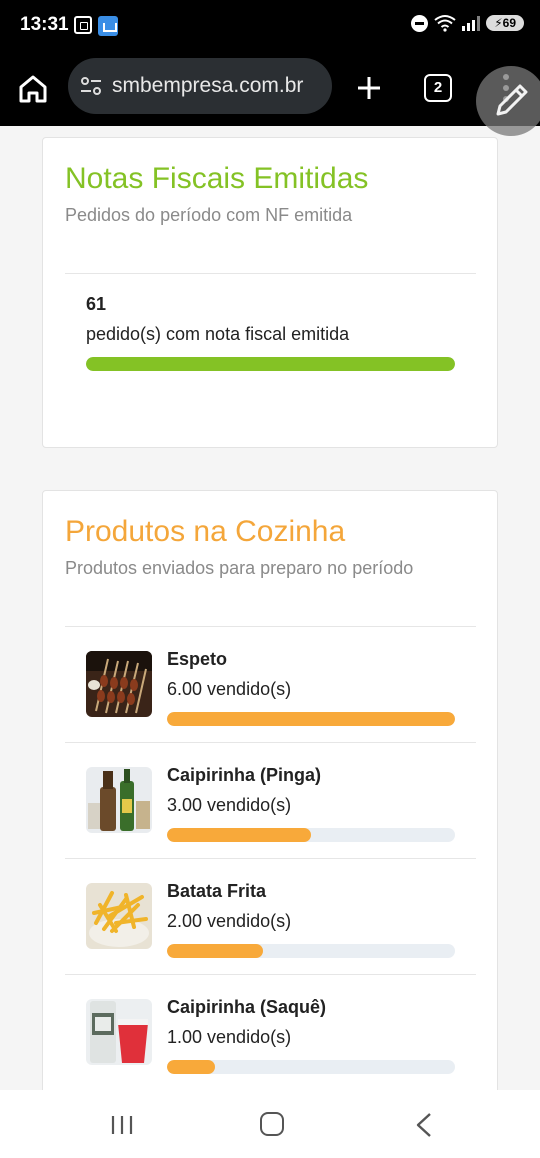 Image resolution: width=540 pixels, height=1158 pixels. Describe the element at coordinates (91, 86) in the screenshot. I see `site-settings-icon` at that location.